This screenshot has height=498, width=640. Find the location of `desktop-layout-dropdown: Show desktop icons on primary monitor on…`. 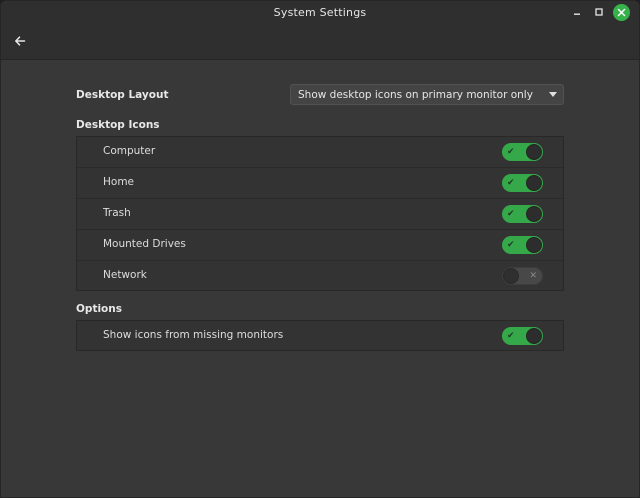

desktop-layout-dropdown: Show desktop icons on primary monitor on… is located at coordinates (427, 94).